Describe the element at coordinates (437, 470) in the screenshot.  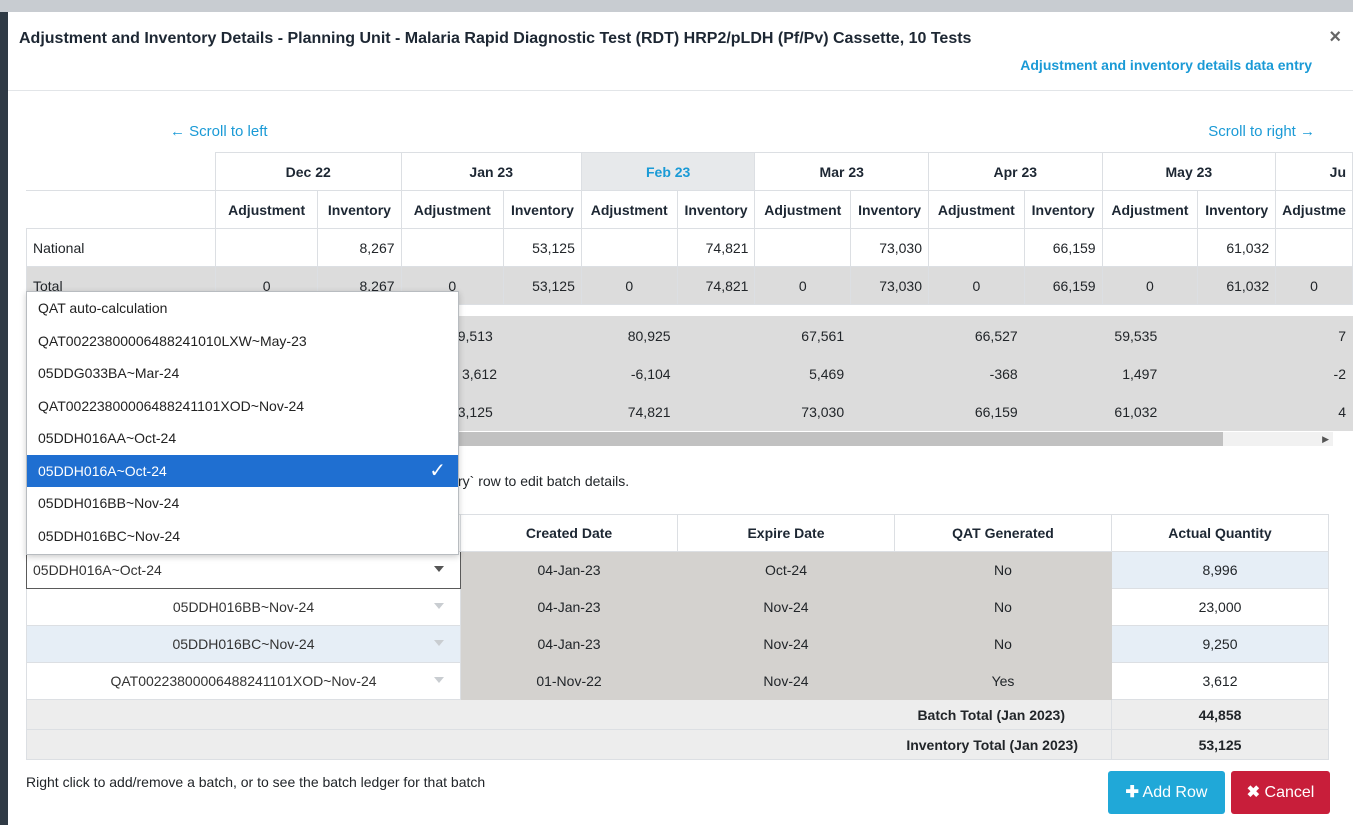
I see `check-icon: ✓` at that location.